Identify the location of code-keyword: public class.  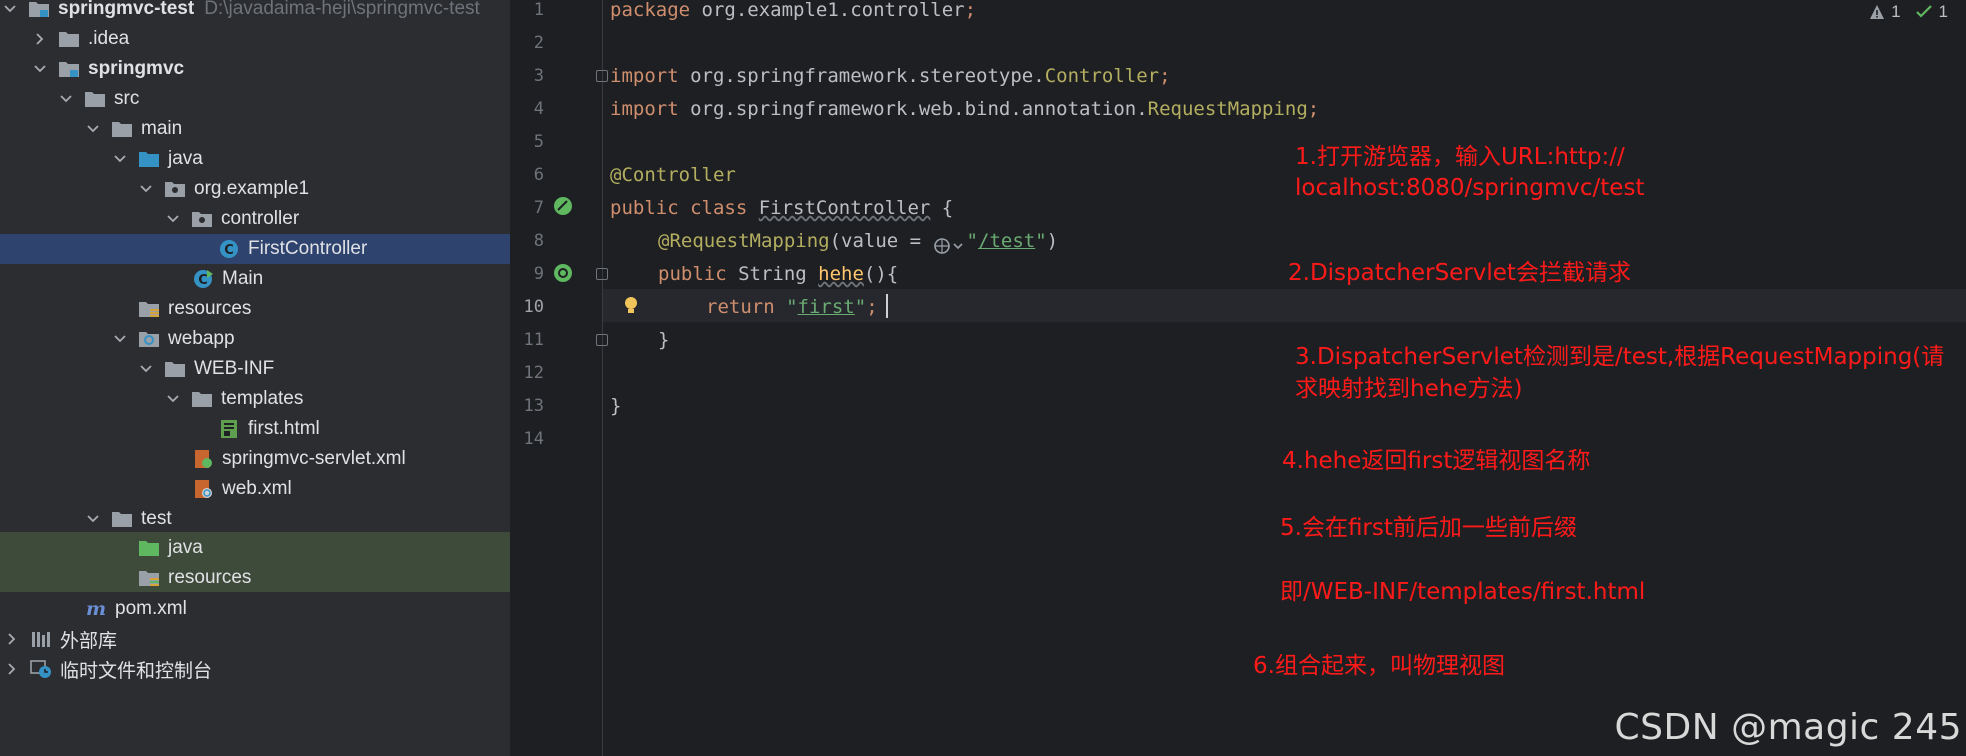
(679, 208).